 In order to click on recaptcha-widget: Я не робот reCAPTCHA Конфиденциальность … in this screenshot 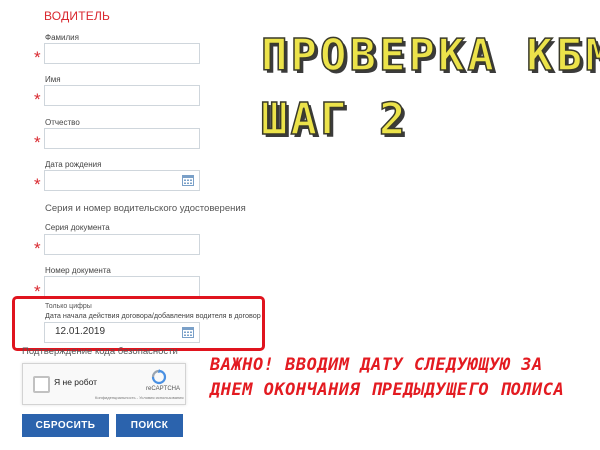, I will do `click(104, 384)`.